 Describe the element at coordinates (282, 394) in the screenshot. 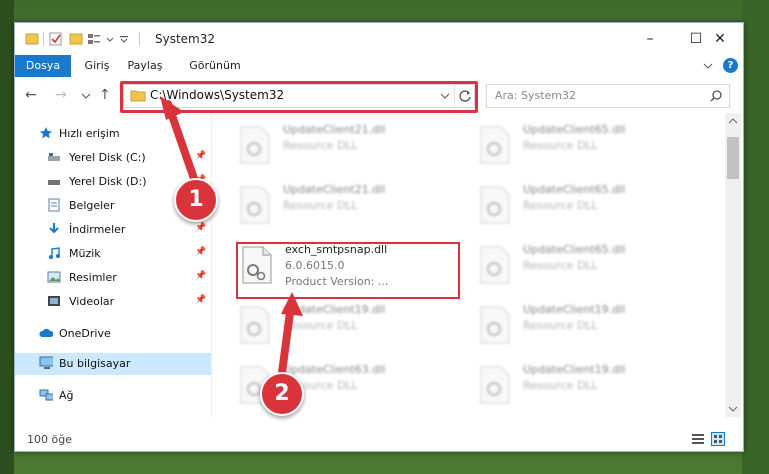

I see `callout-badge-2: 2` at that location.